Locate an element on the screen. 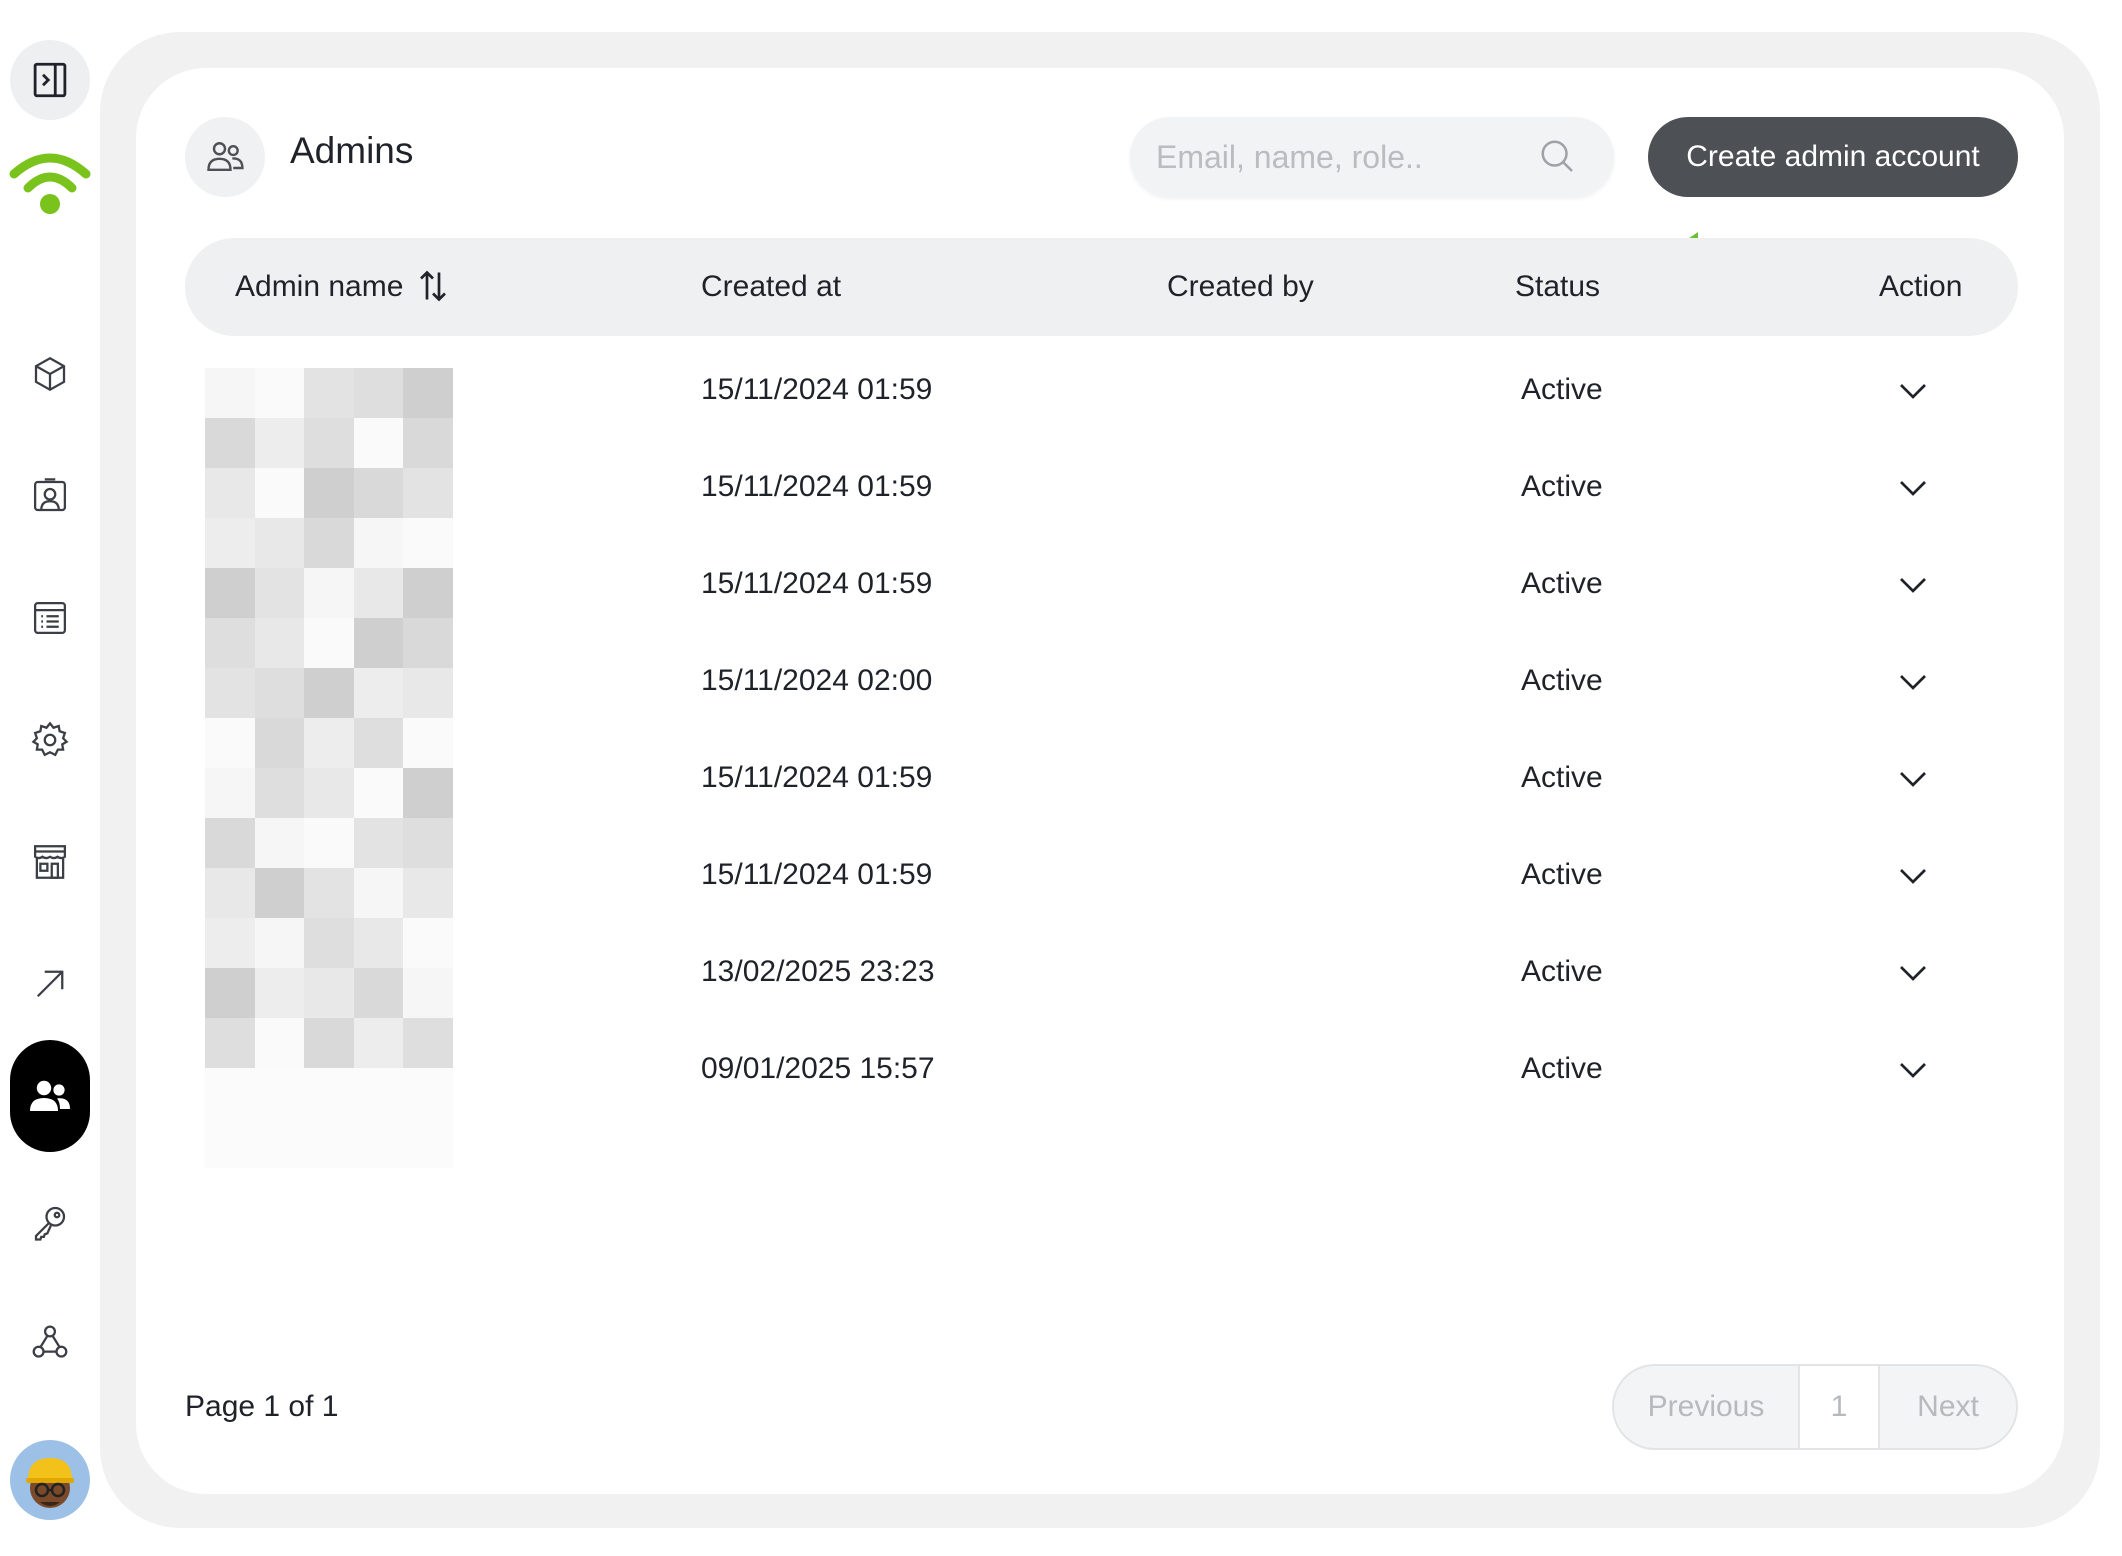  store-icon is located at coordinates (50, 862).